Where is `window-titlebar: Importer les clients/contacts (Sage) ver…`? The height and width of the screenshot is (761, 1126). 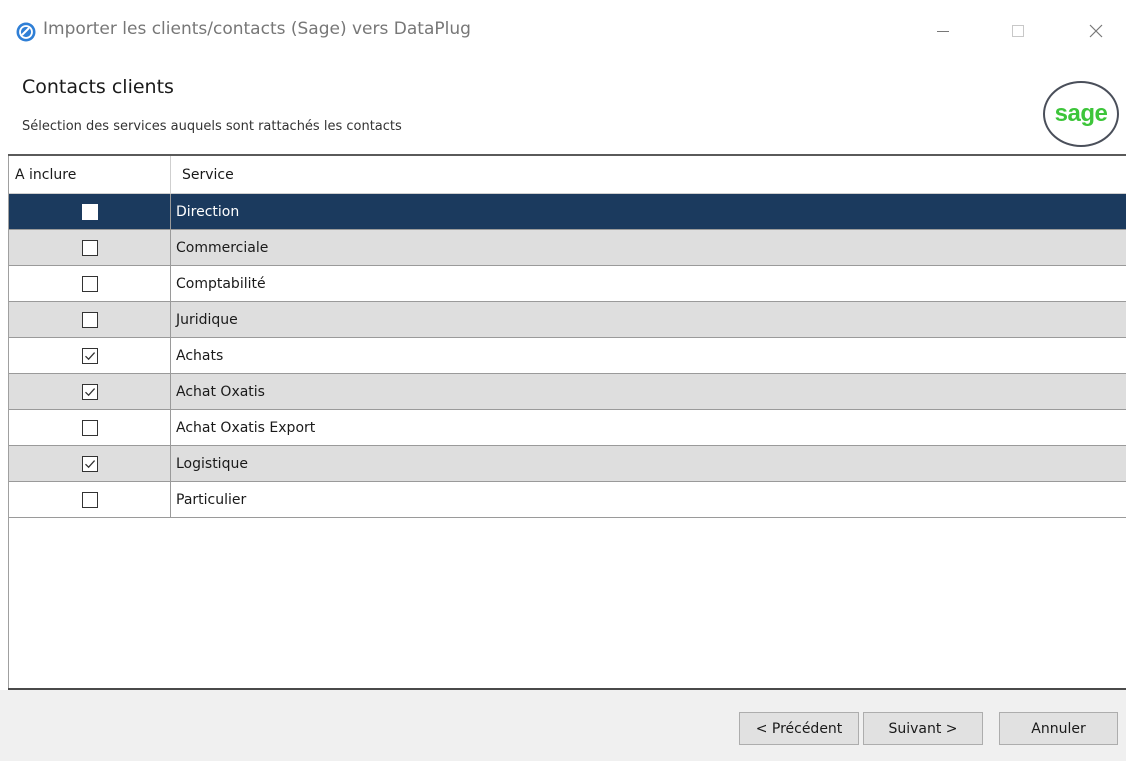 window-titlebar: Importer les clients/contacts (Sage) ver… is located at coordinates (563, 31).